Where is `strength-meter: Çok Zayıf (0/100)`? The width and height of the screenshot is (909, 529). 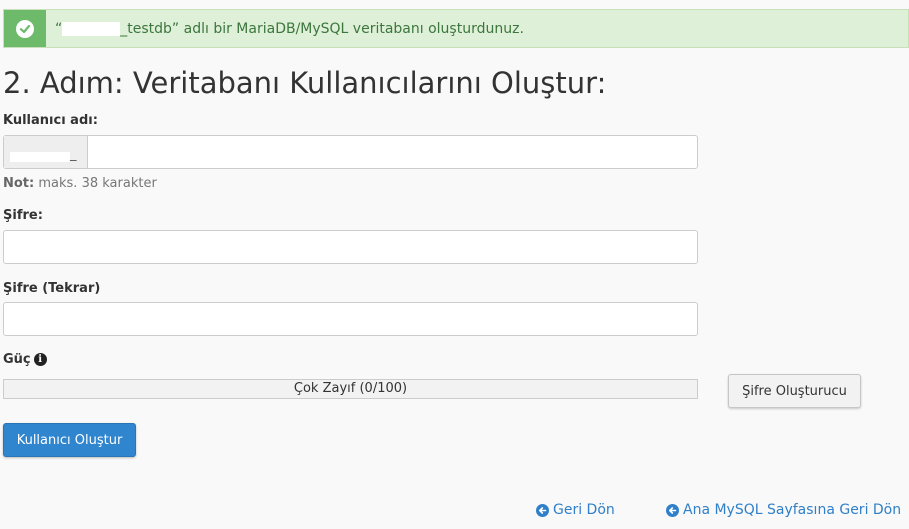 strength-meter: Çok Zayıf (0/100) is located at coordinates (350, 389).